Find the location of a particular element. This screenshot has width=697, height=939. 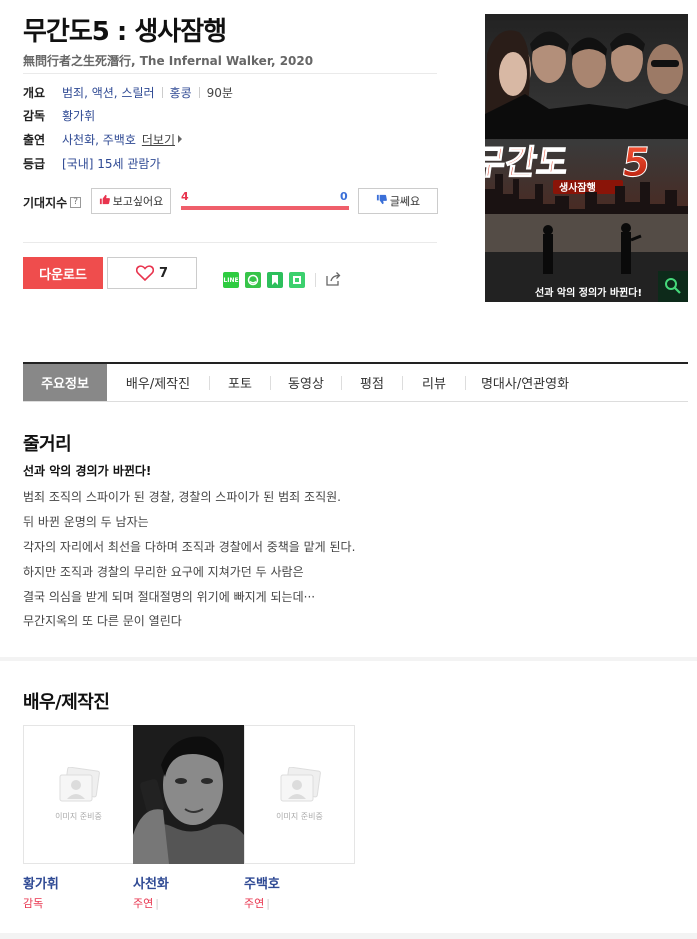

expect-ratio-fill is located at coordinates (265, 208).